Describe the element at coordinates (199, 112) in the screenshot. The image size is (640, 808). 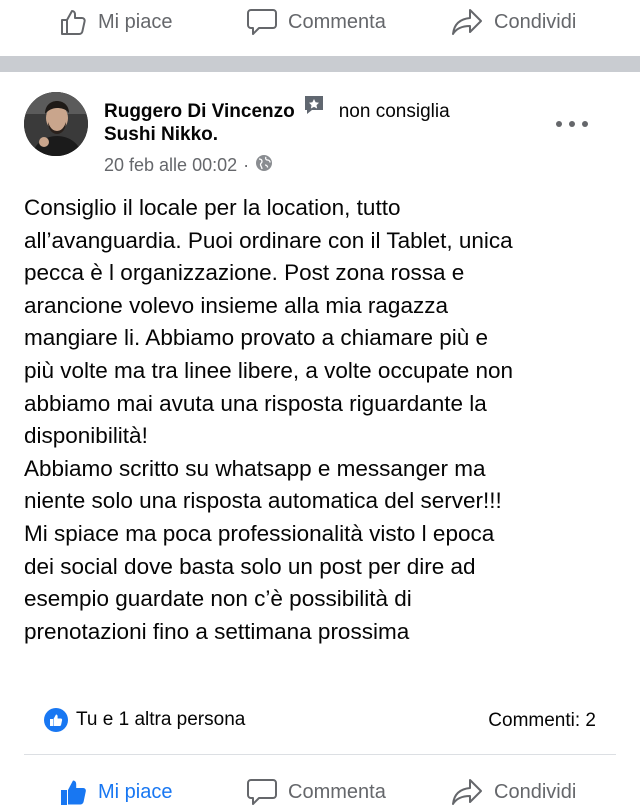
I see `author-name: Ruggero Di Vincenzo` at that location.